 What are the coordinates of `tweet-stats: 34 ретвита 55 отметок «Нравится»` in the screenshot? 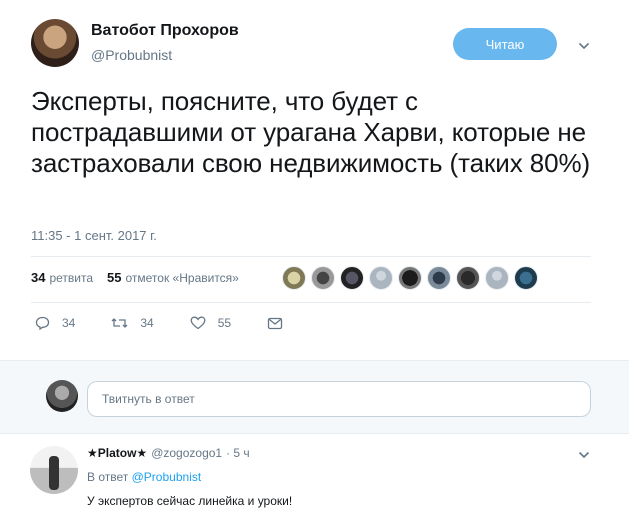 It's located at (135, 277).